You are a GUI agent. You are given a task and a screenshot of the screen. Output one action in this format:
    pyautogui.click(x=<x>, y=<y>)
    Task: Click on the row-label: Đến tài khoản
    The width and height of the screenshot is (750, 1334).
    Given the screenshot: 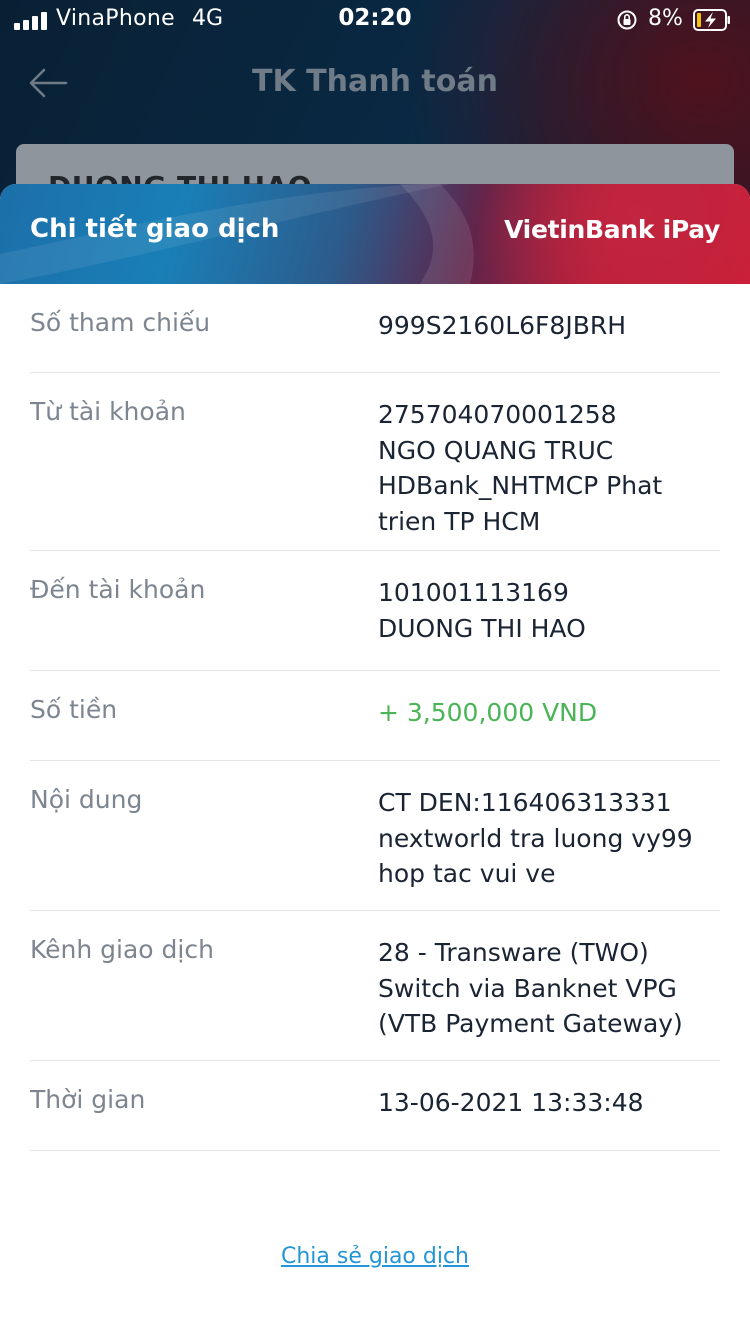 What is the action you would take?
    pyautogui.click(x=118, y=589)
    